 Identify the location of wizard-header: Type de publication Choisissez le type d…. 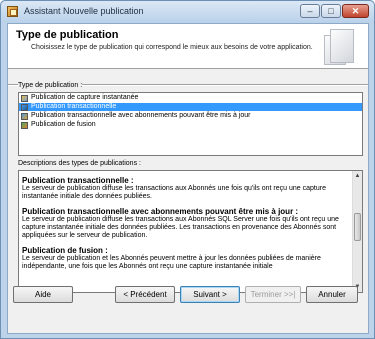
(188, 46).